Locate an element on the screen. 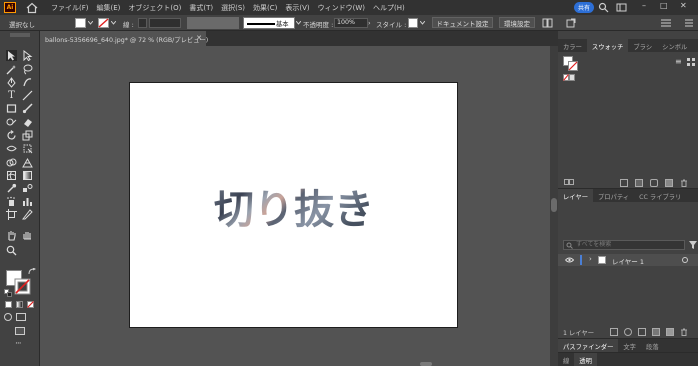  eyedropper-tool is located at coordinates (11, 188).